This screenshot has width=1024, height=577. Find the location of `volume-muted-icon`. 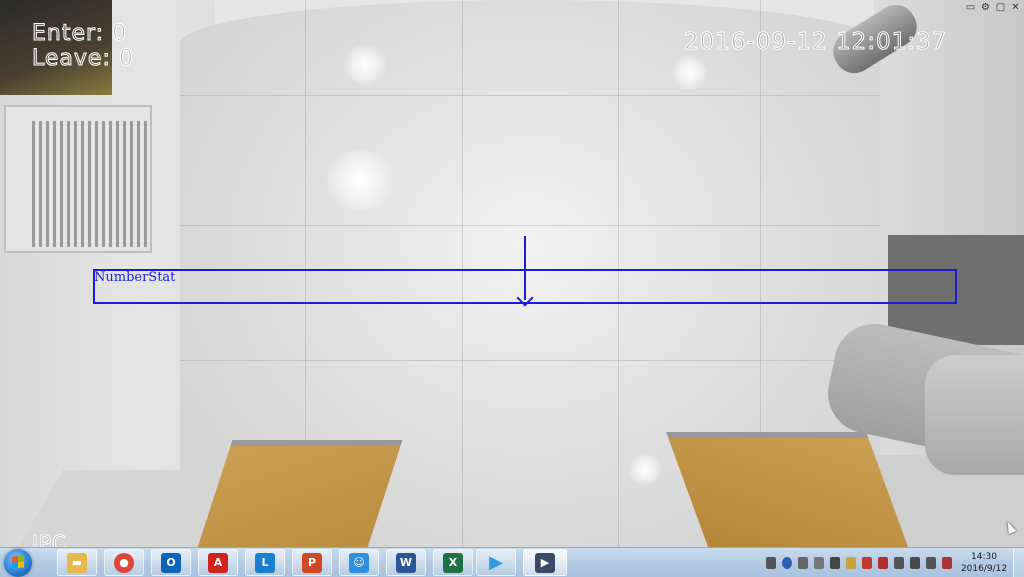

volume-muted-icon is located at coordinates (947, 563).